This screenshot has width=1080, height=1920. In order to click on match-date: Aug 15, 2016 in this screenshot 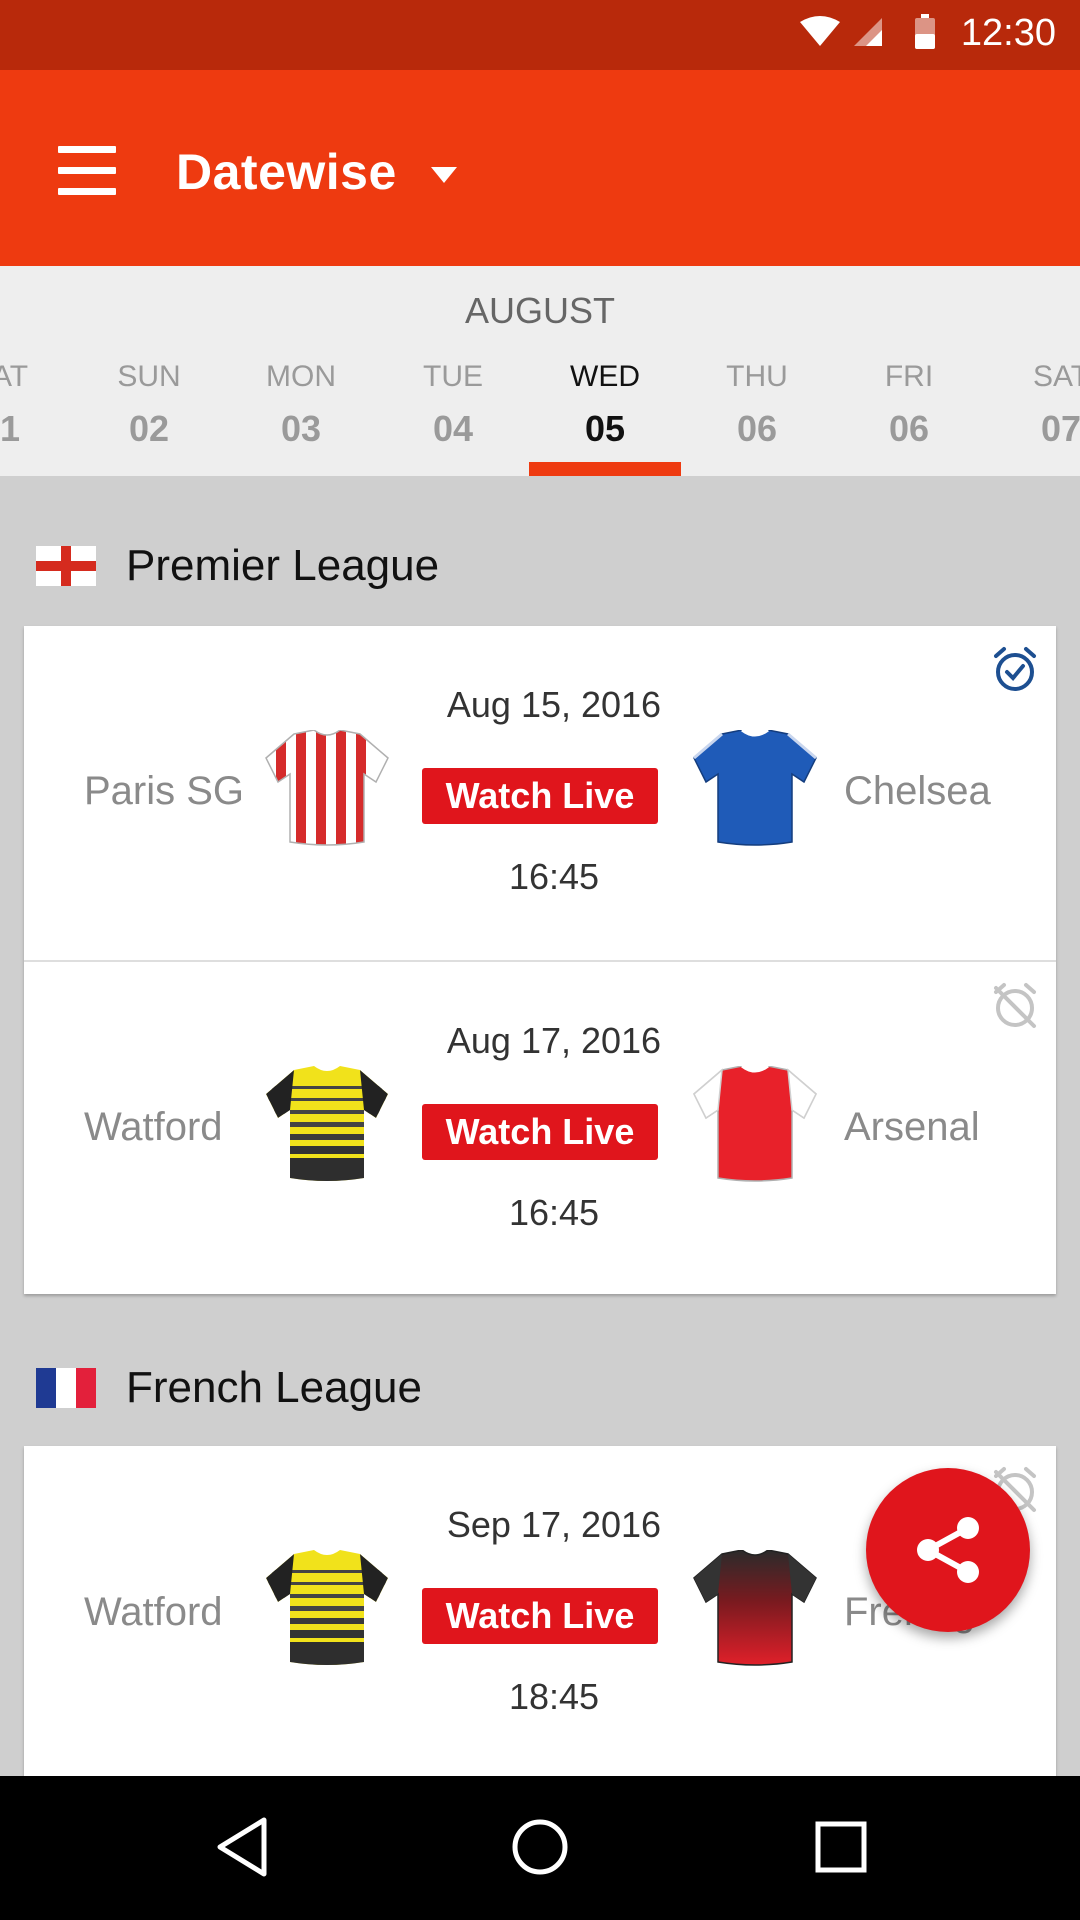, I will do `click(554, 704)`.